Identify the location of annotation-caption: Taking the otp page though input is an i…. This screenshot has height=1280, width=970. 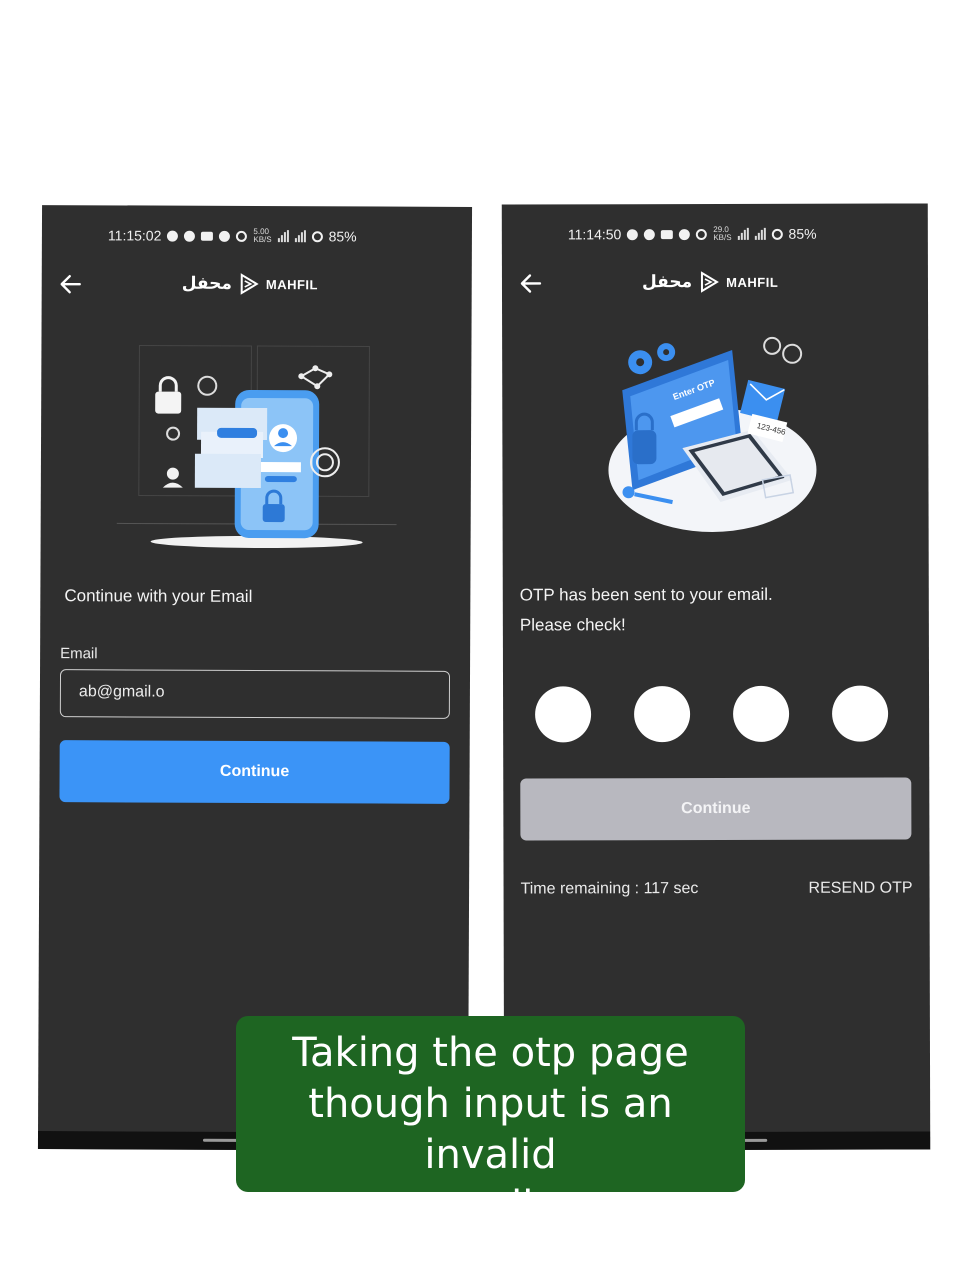
(490, 1122).